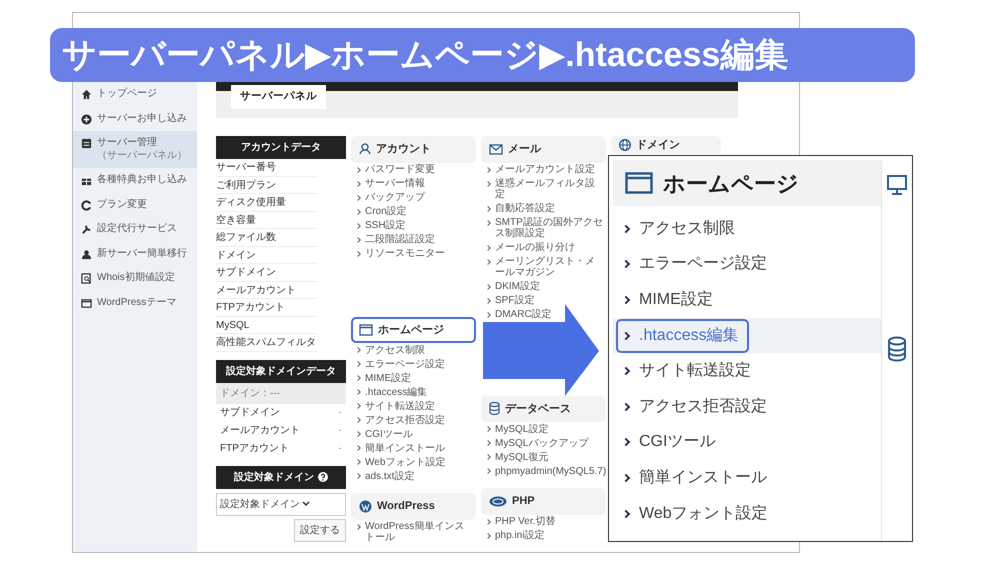  Describe the element at coordinates (267, 325) in the screenshot. I see `data-label: MySQL` at that location.